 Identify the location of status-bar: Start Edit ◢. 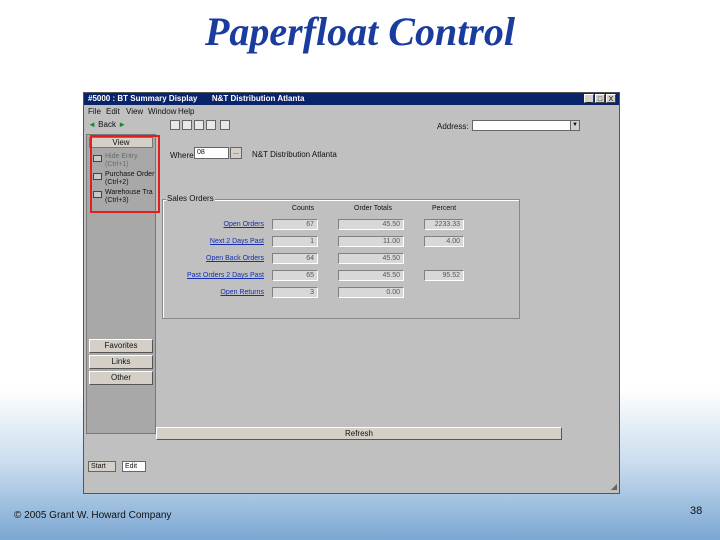
(351, 468).